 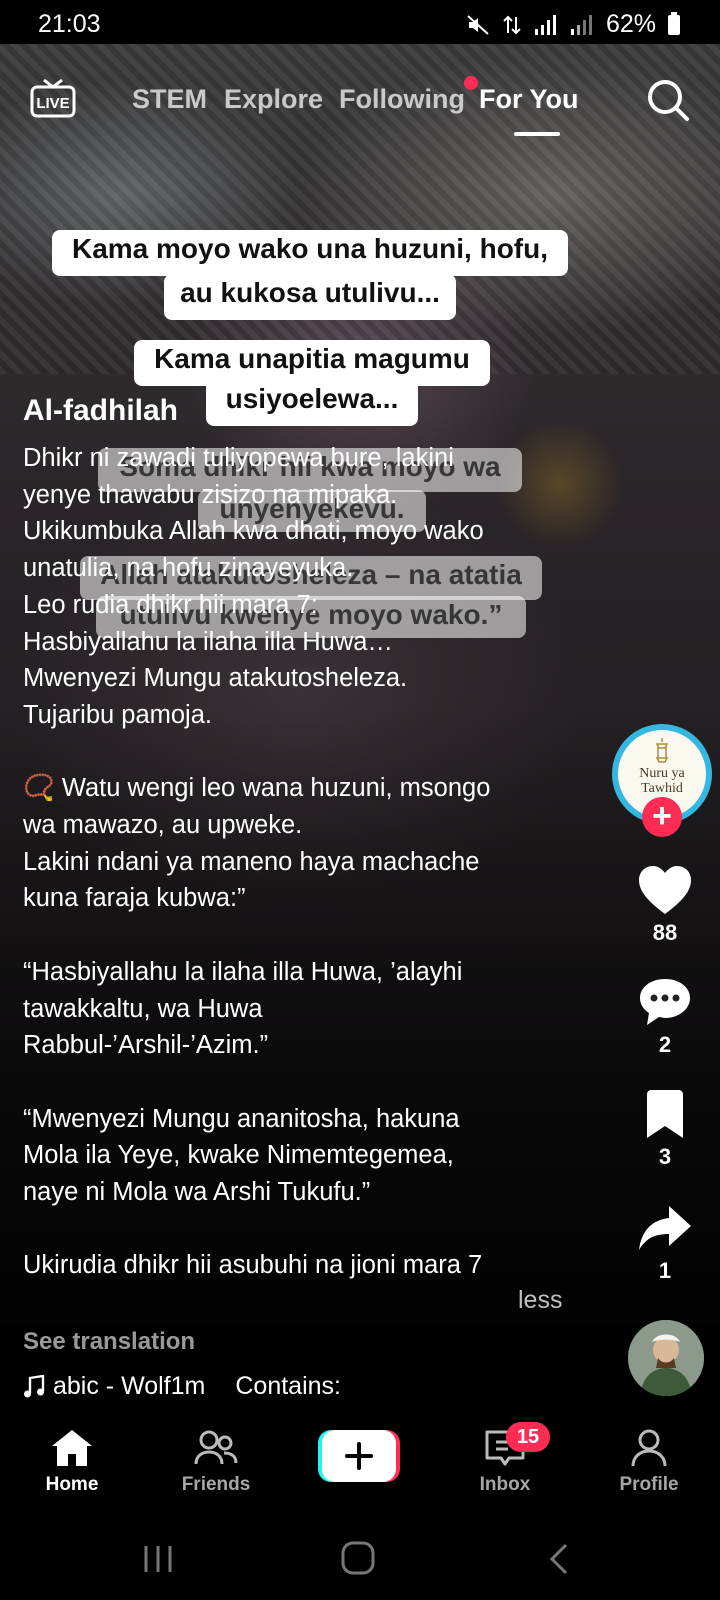 What do you see at coordinates (540, 1300) in the screenshot?
I see `less-button: less` at bounding box center [540, 1300].